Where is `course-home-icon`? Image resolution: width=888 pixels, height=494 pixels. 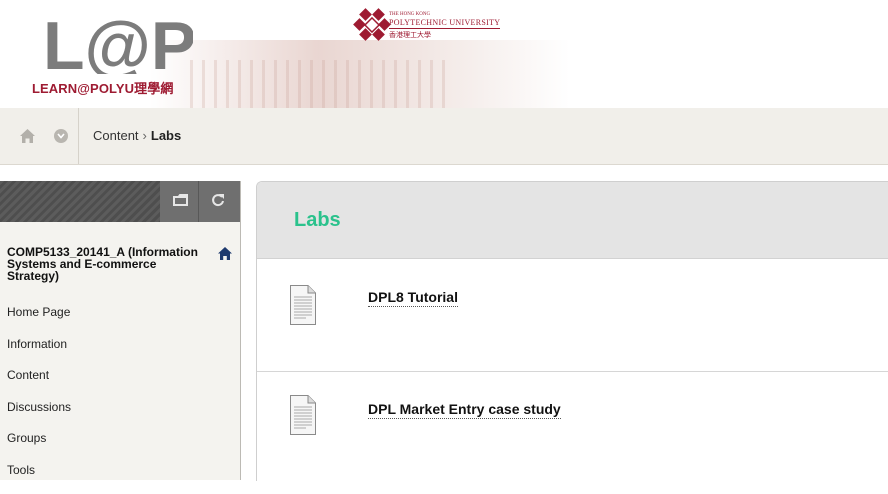 course-home-icon is located at coordinates (225, 253).